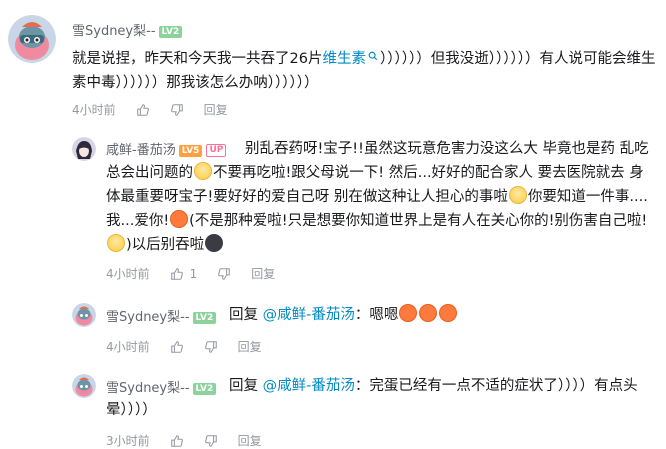  I want to click on like-count: 1, so click(193, 273).